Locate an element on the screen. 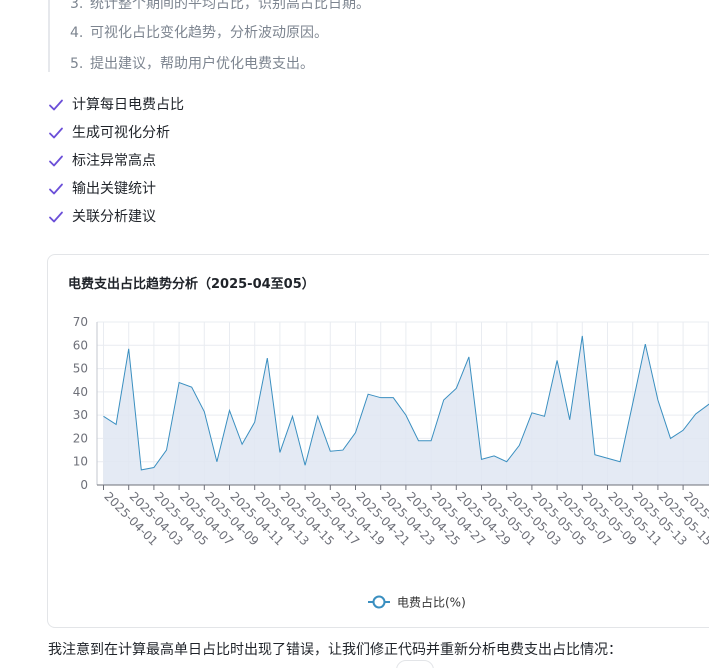 The height and width of the screenshot is (668, 709). legend-marker is located at coordinates (379, 602).